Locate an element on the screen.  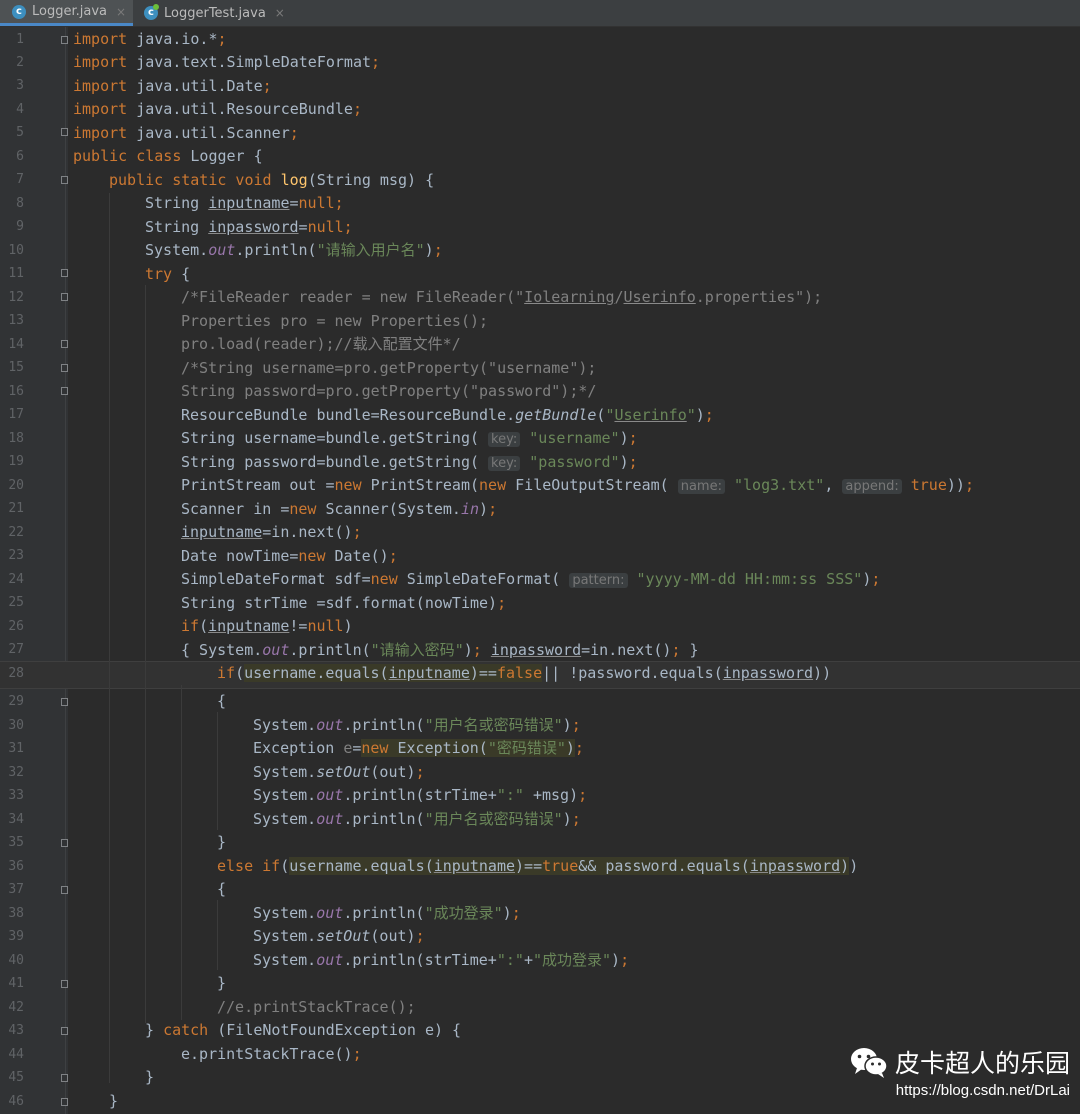
line-number: 28 is located at coordinates (16, 673).